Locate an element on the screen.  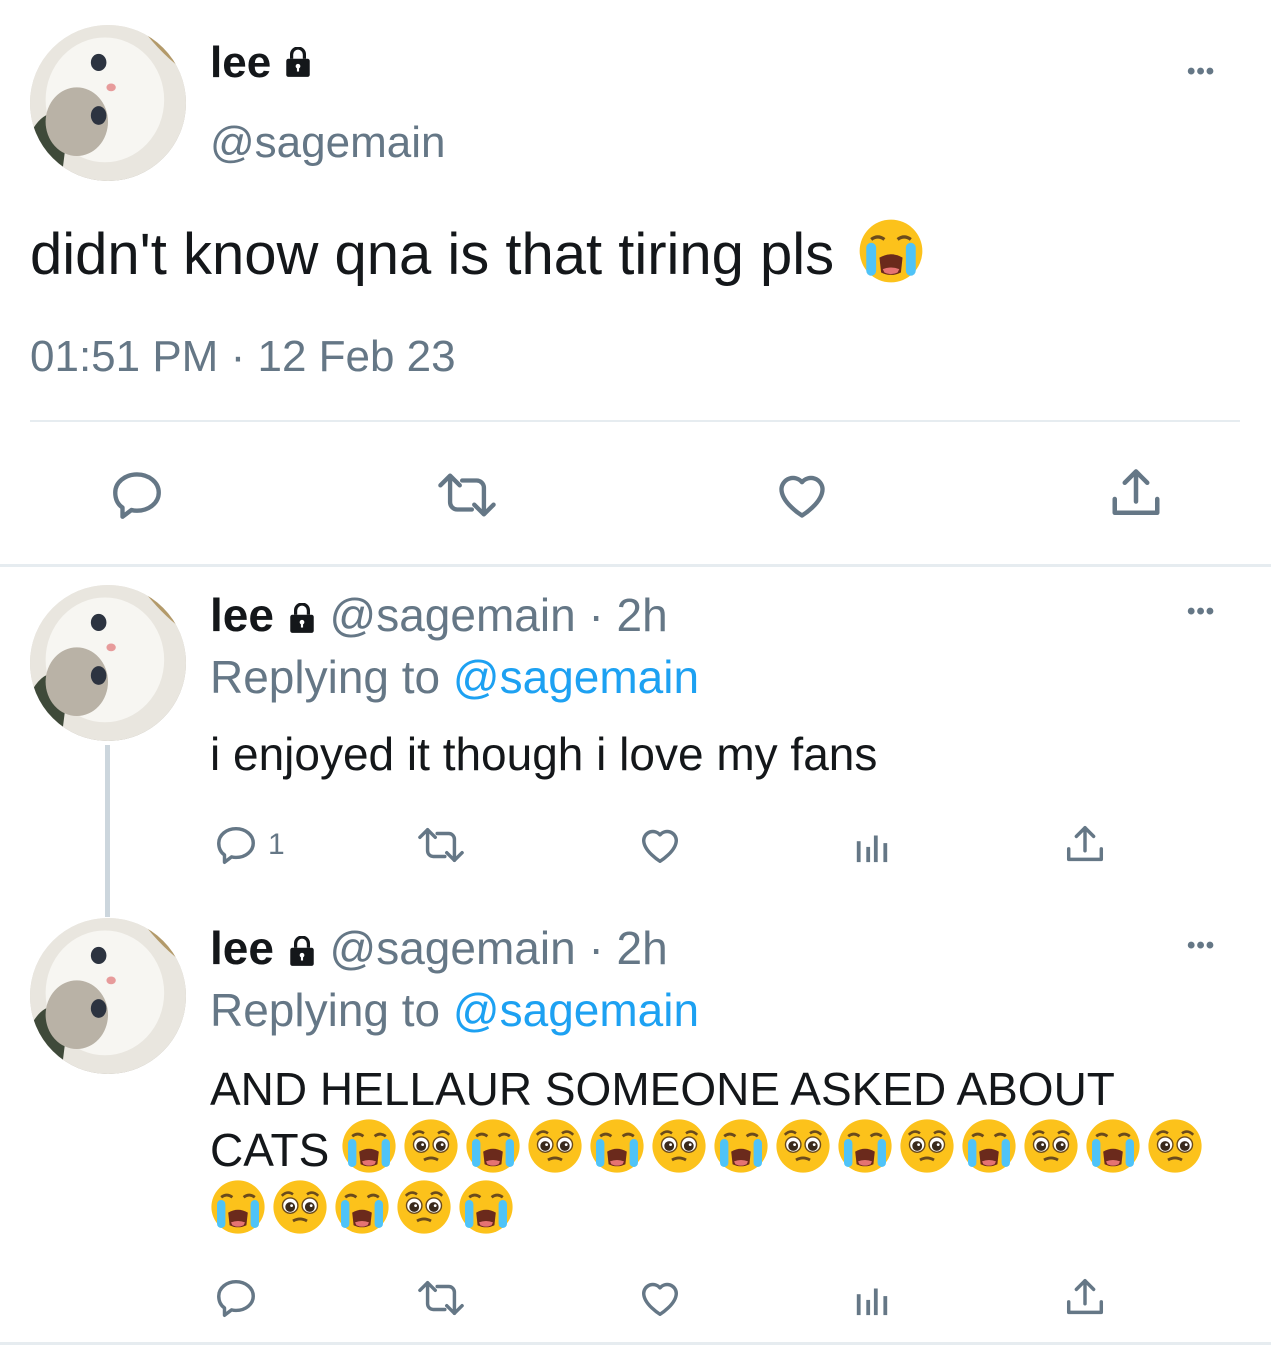
tweet-date: 12 Feb 23 is located at coordinates (356, 356).